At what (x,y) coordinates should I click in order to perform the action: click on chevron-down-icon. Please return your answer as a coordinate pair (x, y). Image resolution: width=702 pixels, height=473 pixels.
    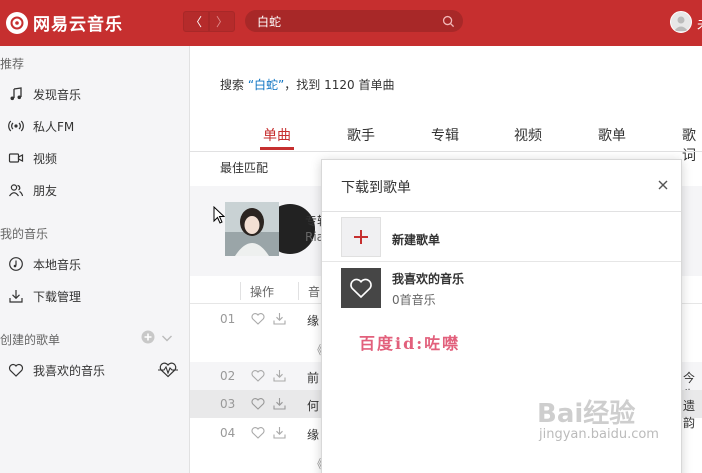
    Looking at the image, I should click on (167, 339).